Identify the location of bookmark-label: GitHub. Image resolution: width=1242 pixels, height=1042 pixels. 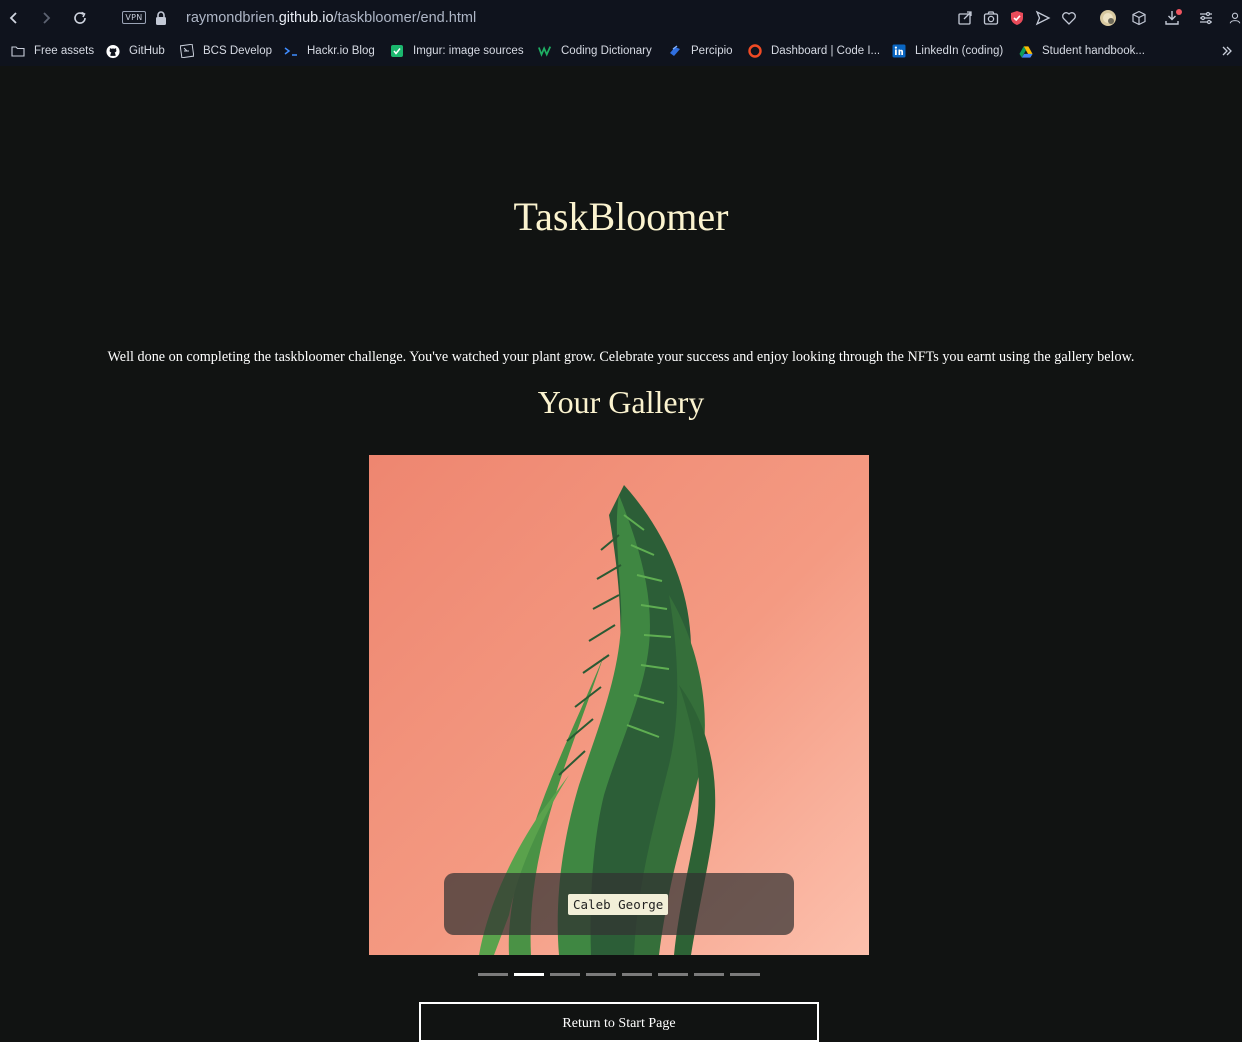
(147, 51).